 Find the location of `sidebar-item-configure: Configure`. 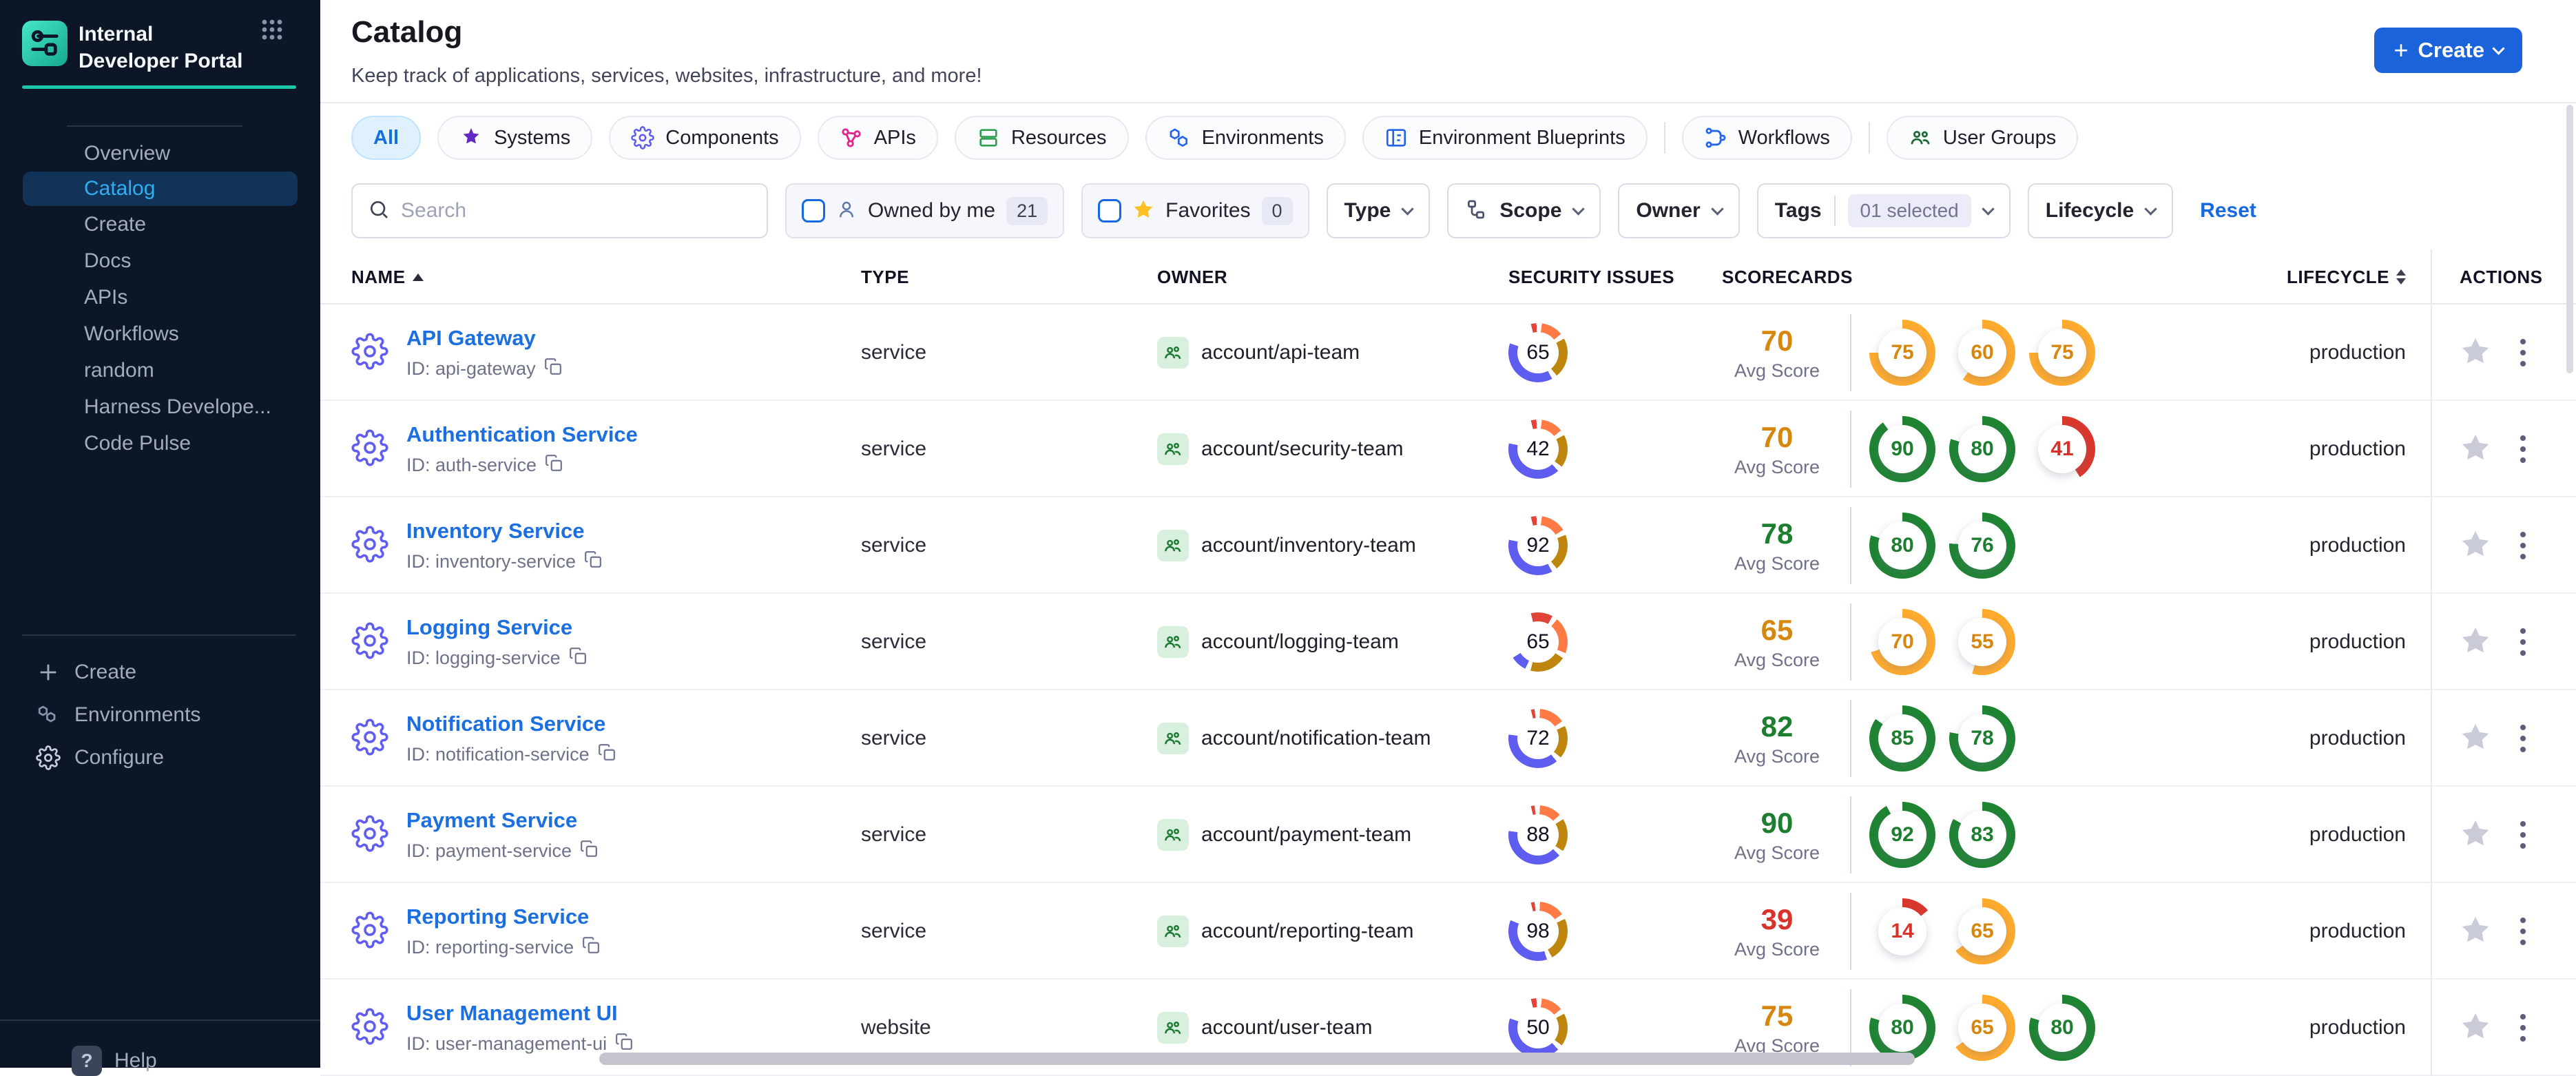

sidebar-item-configure: Configure is located at coordinates (160, 757).